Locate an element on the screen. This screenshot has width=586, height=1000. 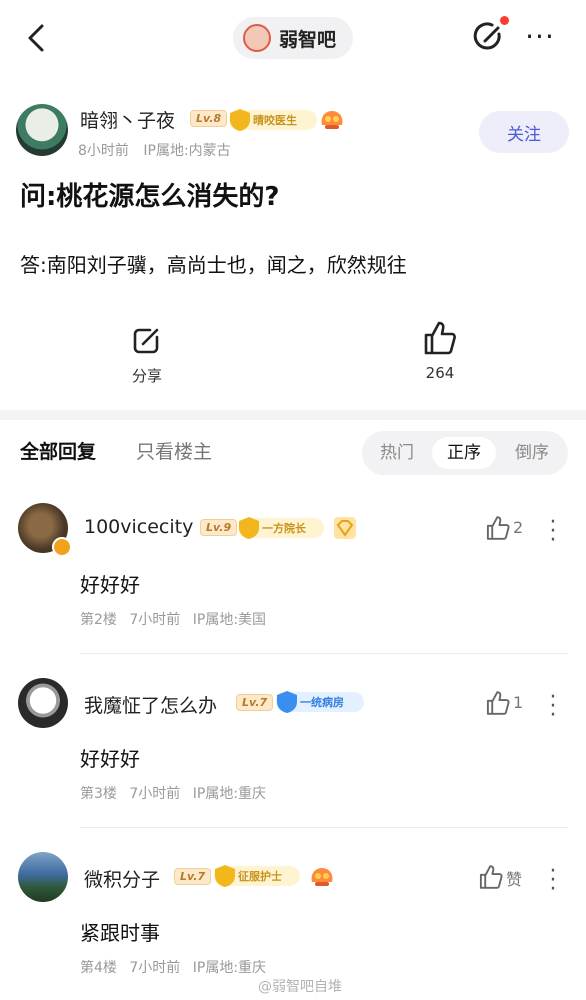
level-badge: Lv.8 is located at coordinates (209, 118).